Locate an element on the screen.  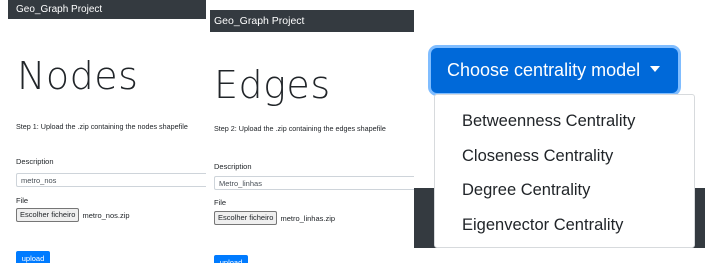
menu-item-degree: Degree Centrality is located at coordinates (526, 190).